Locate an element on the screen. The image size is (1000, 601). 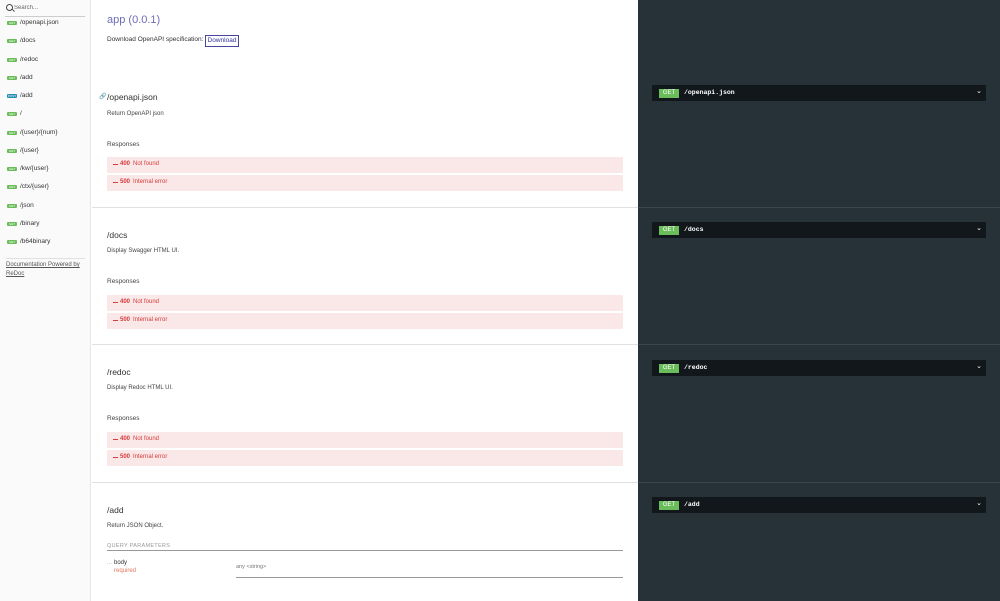
param-required: required is located at coordinates (125, 571).